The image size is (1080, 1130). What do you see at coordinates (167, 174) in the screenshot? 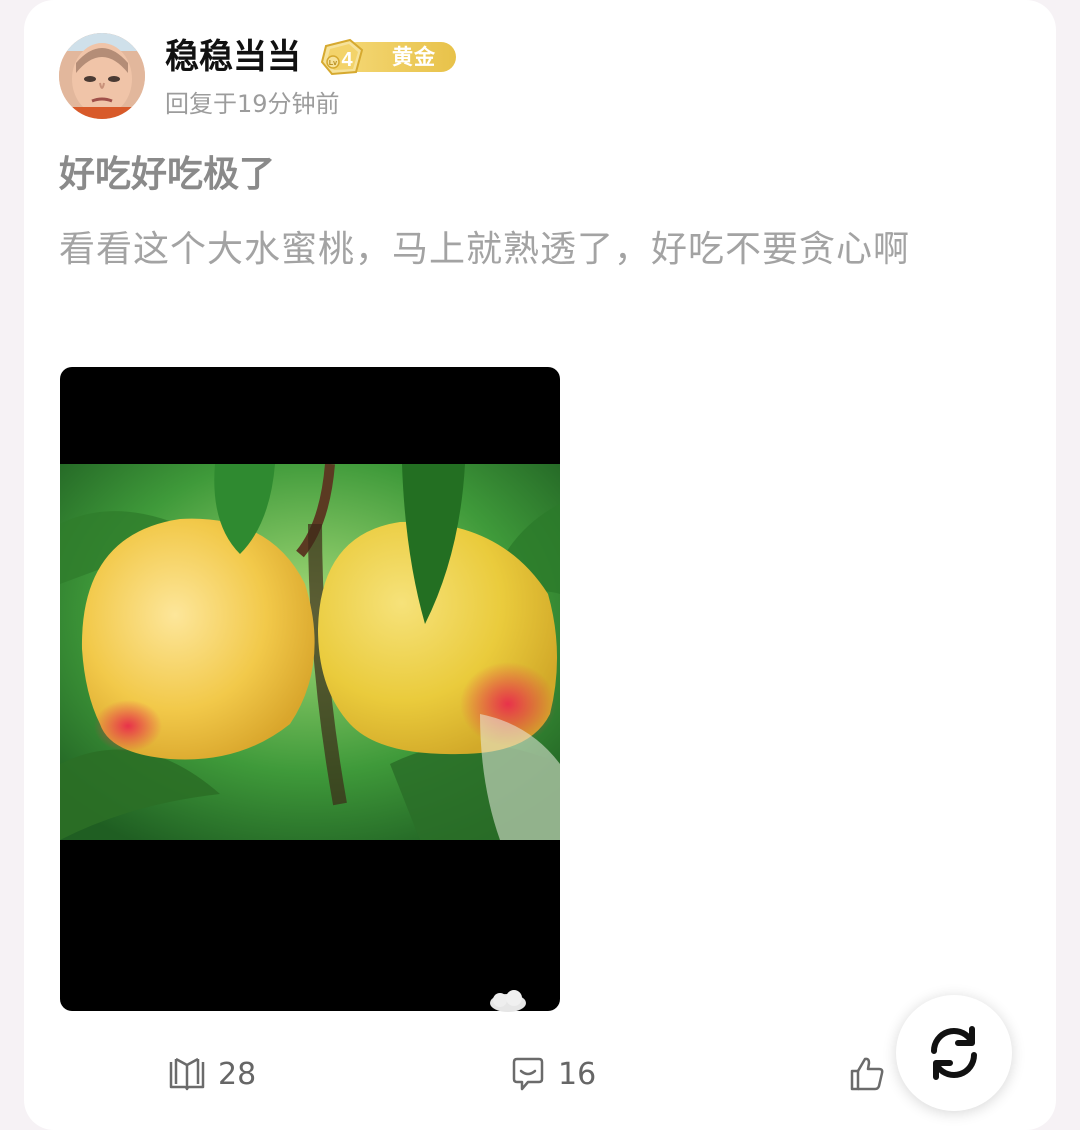
I see `post-title: 好吃好吃极了` at bounding box center [167, 174].